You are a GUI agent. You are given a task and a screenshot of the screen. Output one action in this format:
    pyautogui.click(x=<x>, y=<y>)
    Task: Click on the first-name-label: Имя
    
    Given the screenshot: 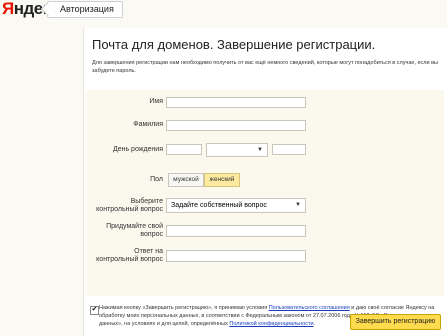 What is the action you would take?
    pyautogui.click(x=156, y=101)
    